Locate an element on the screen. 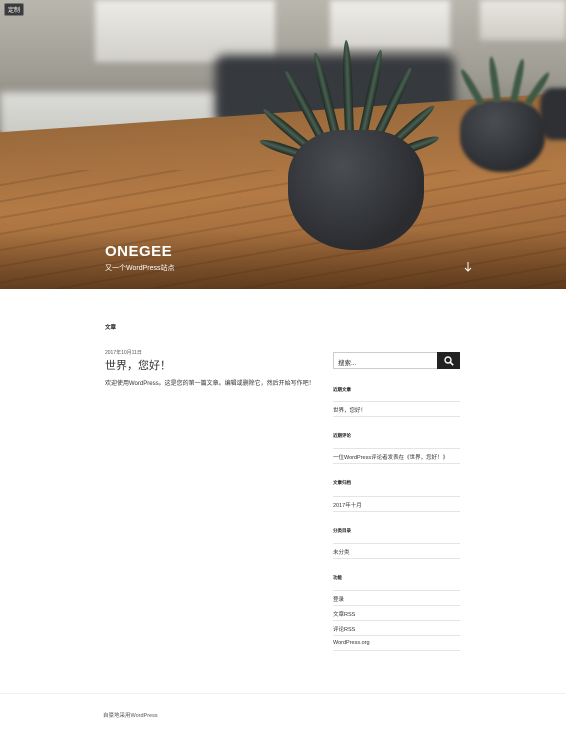 The image size is (566, 732). footer-credit-link: 自豪地采用WordPress is located at coordinates (130, 715).